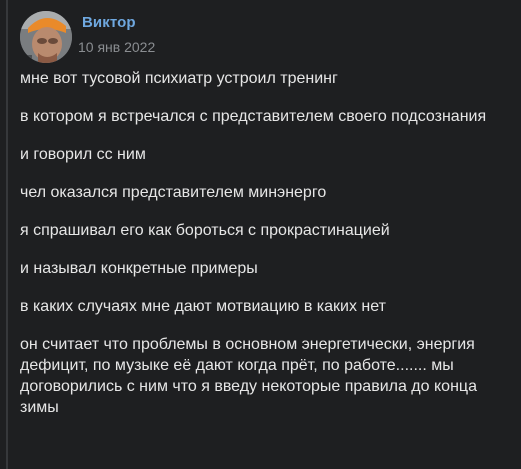 This screenshot has width=521, height=469. What do you see at coordinates (117, 47) in the screenshot?
I see `post-timestamp: 10 янв 2022` at bounding box center [117, 47].